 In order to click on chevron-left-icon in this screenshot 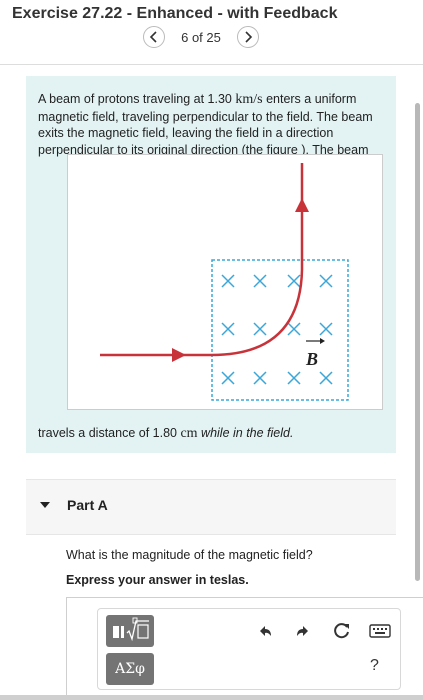, I will do `click(153, 37)`.